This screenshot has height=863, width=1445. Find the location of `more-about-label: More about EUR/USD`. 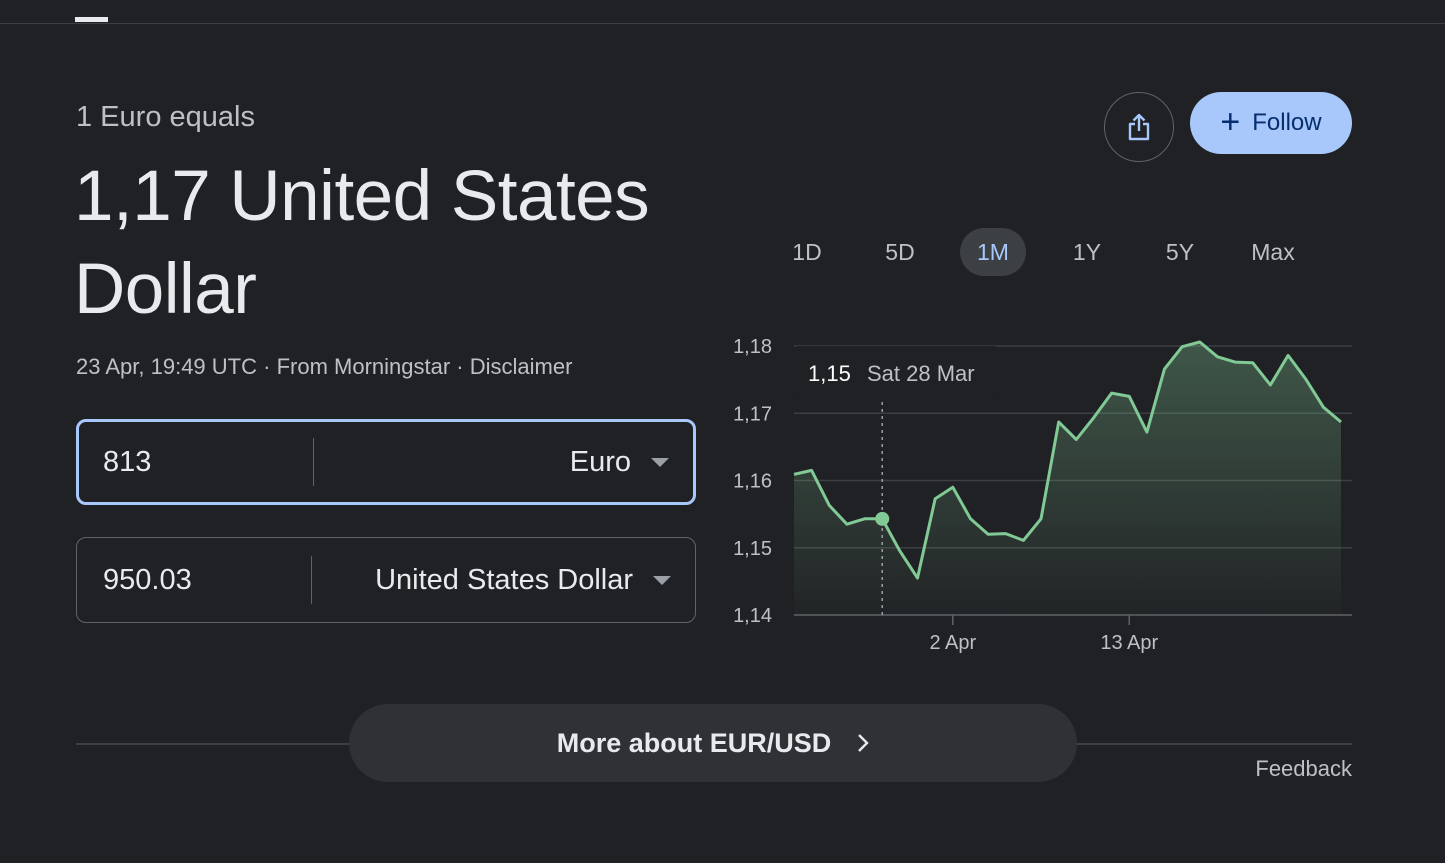

more-about-label: More about EUR/USD is located at coordinates (694, 742).